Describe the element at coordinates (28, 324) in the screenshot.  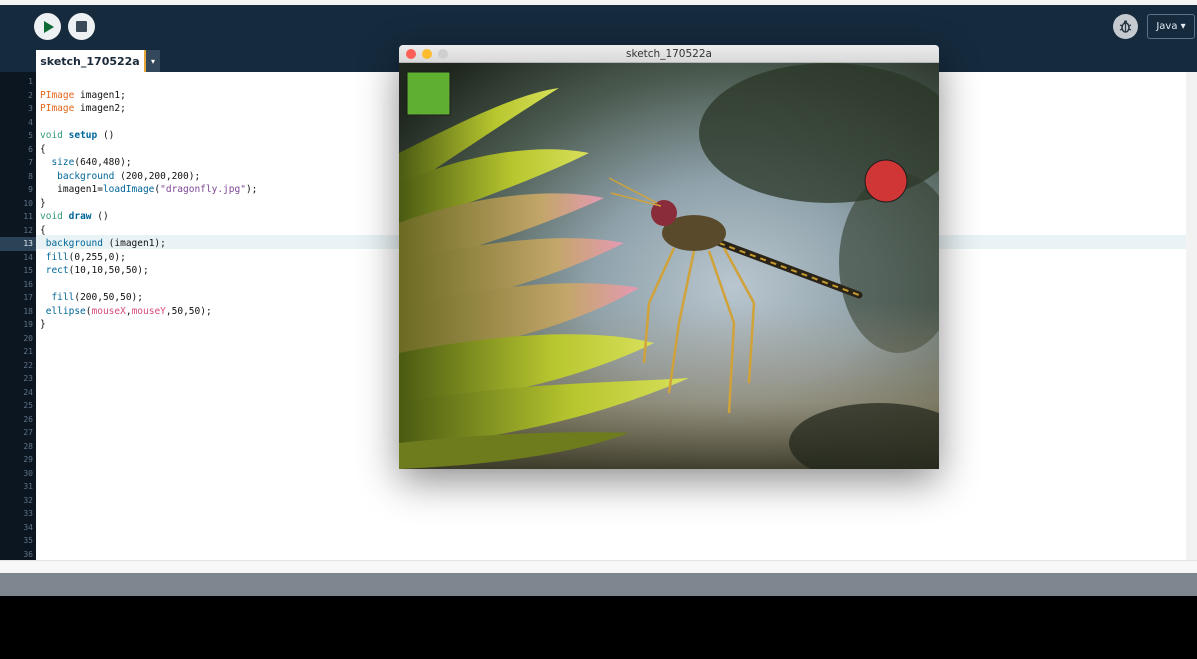
I see `line-number: 19` at that location.